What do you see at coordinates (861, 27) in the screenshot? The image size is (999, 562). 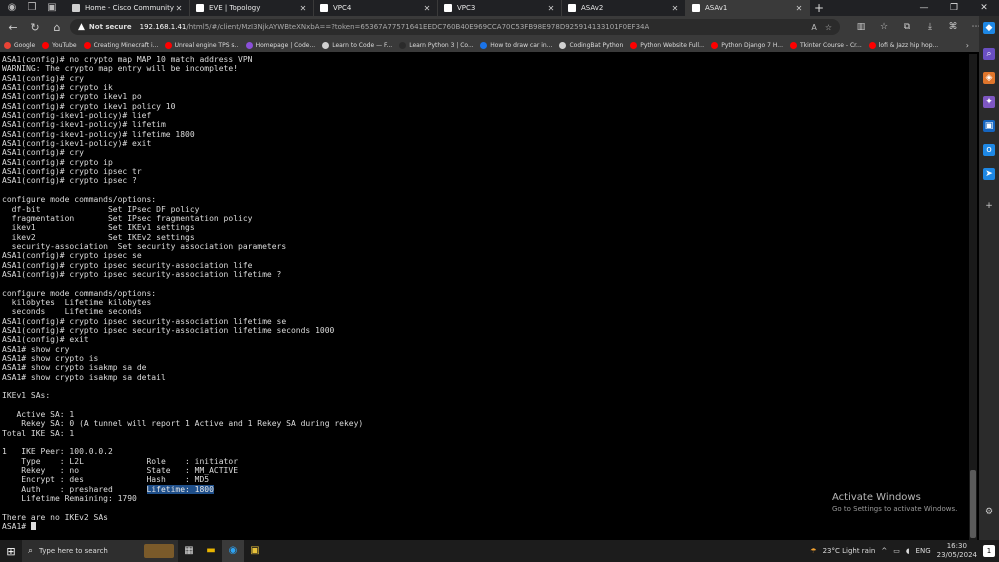 I see `split-screen-icon: ▥` at bounding box center [861, 27].